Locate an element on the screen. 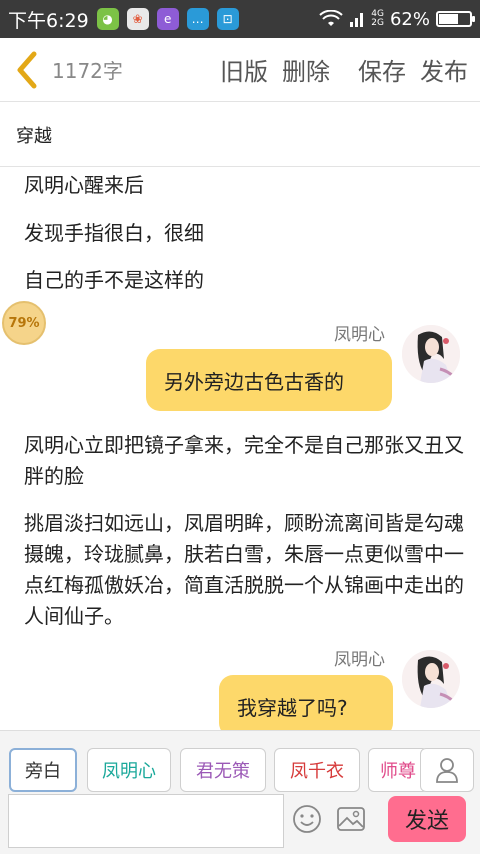 This screenshot has height=854, width=480. role-tab-fengmingxin: 凤明心 is located at coordinates (129, 770).